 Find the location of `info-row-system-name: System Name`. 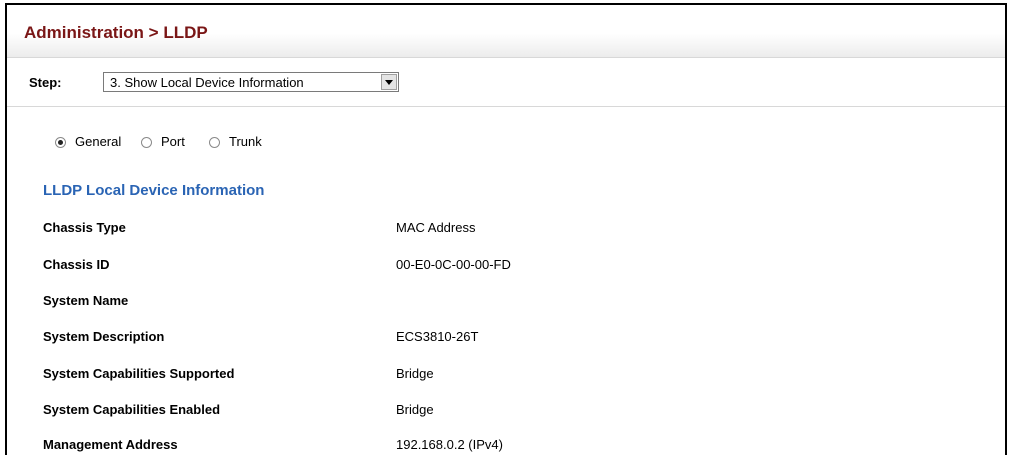

info-row-system-name: System Name is located at coordinates (506, 303).